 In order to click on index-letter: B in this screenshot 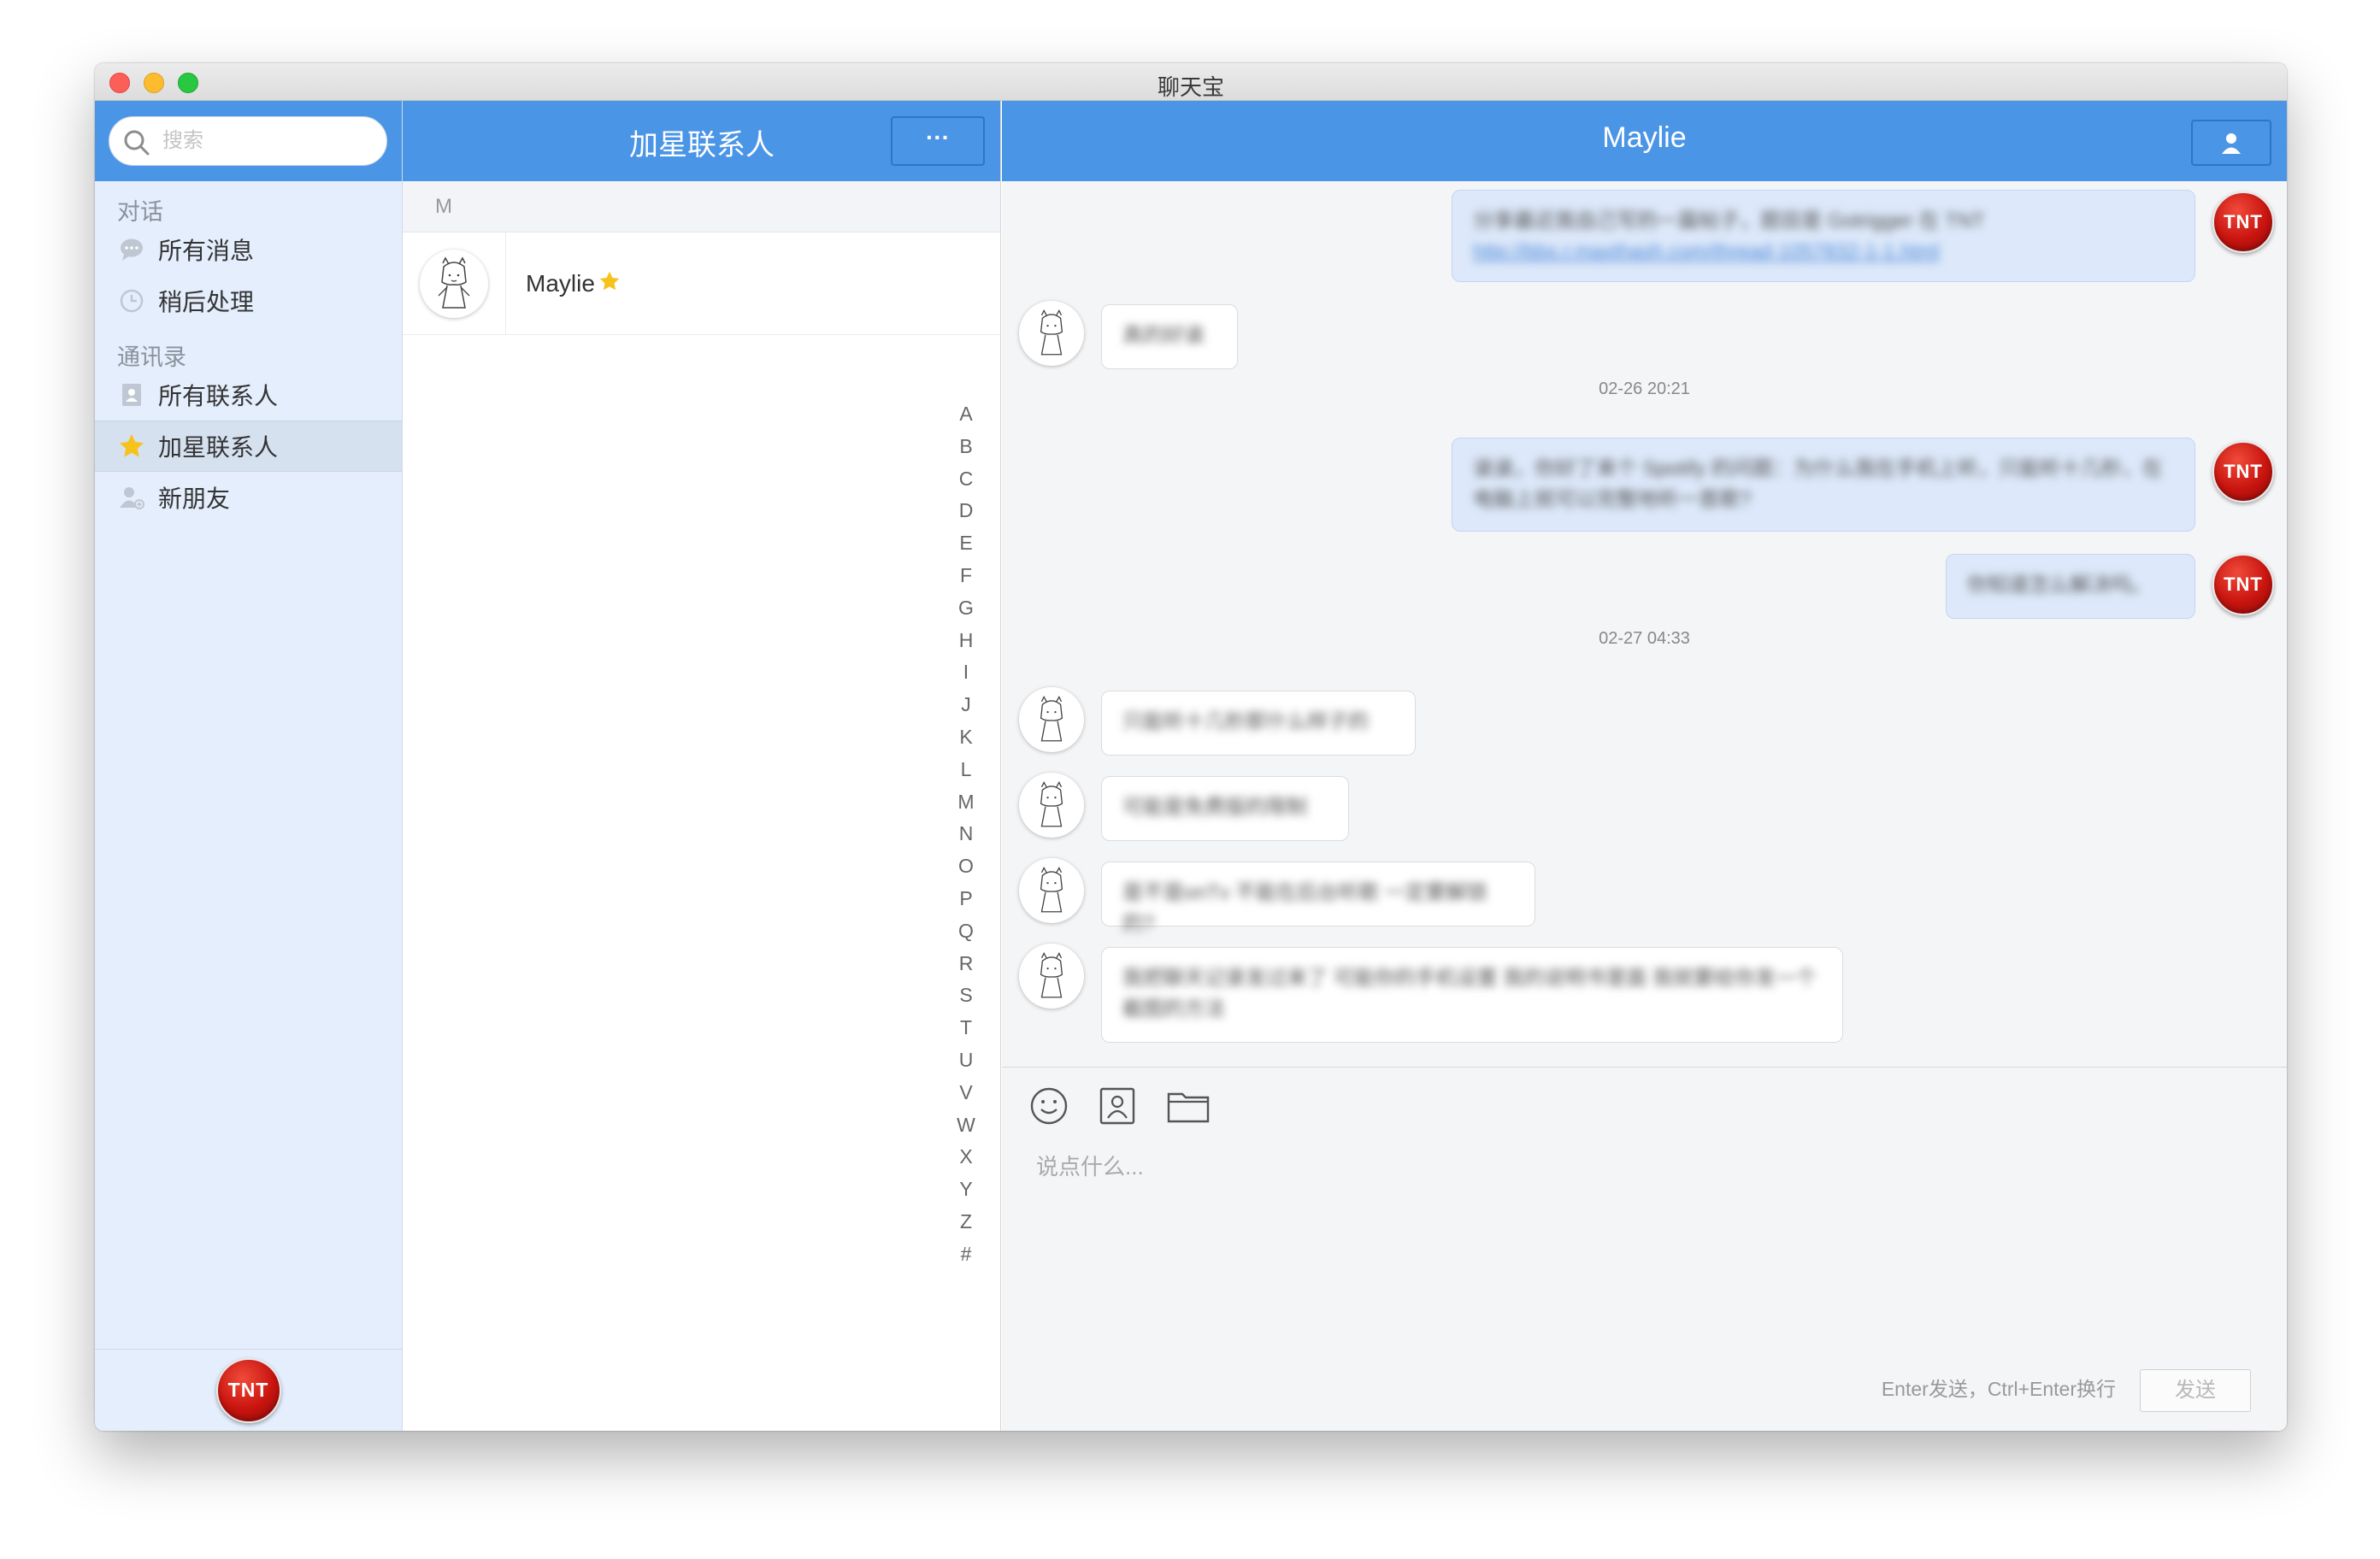, I will do `click(966, 447)`.